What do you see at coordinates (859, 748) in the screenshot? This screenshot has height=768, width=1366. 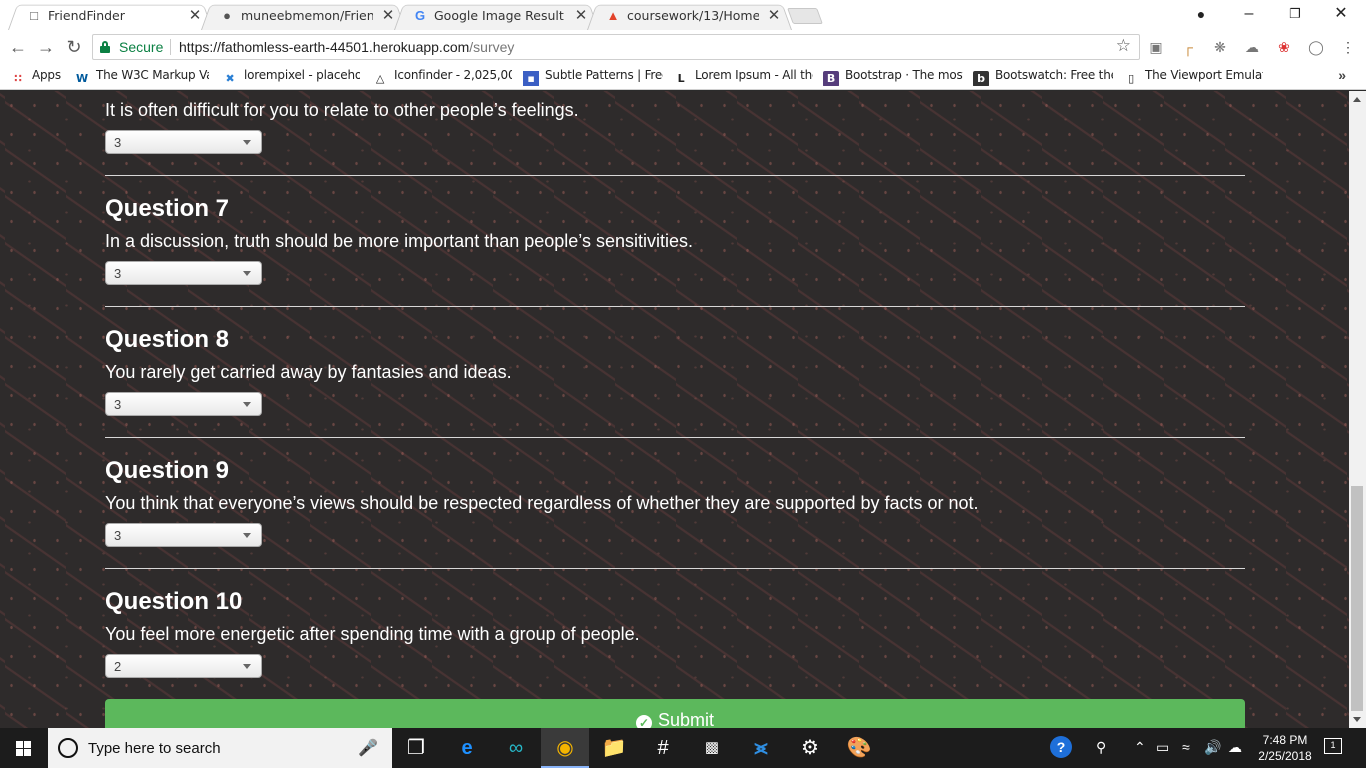 I see `paint-icon: 🎨` at bounding box center [859, 748].